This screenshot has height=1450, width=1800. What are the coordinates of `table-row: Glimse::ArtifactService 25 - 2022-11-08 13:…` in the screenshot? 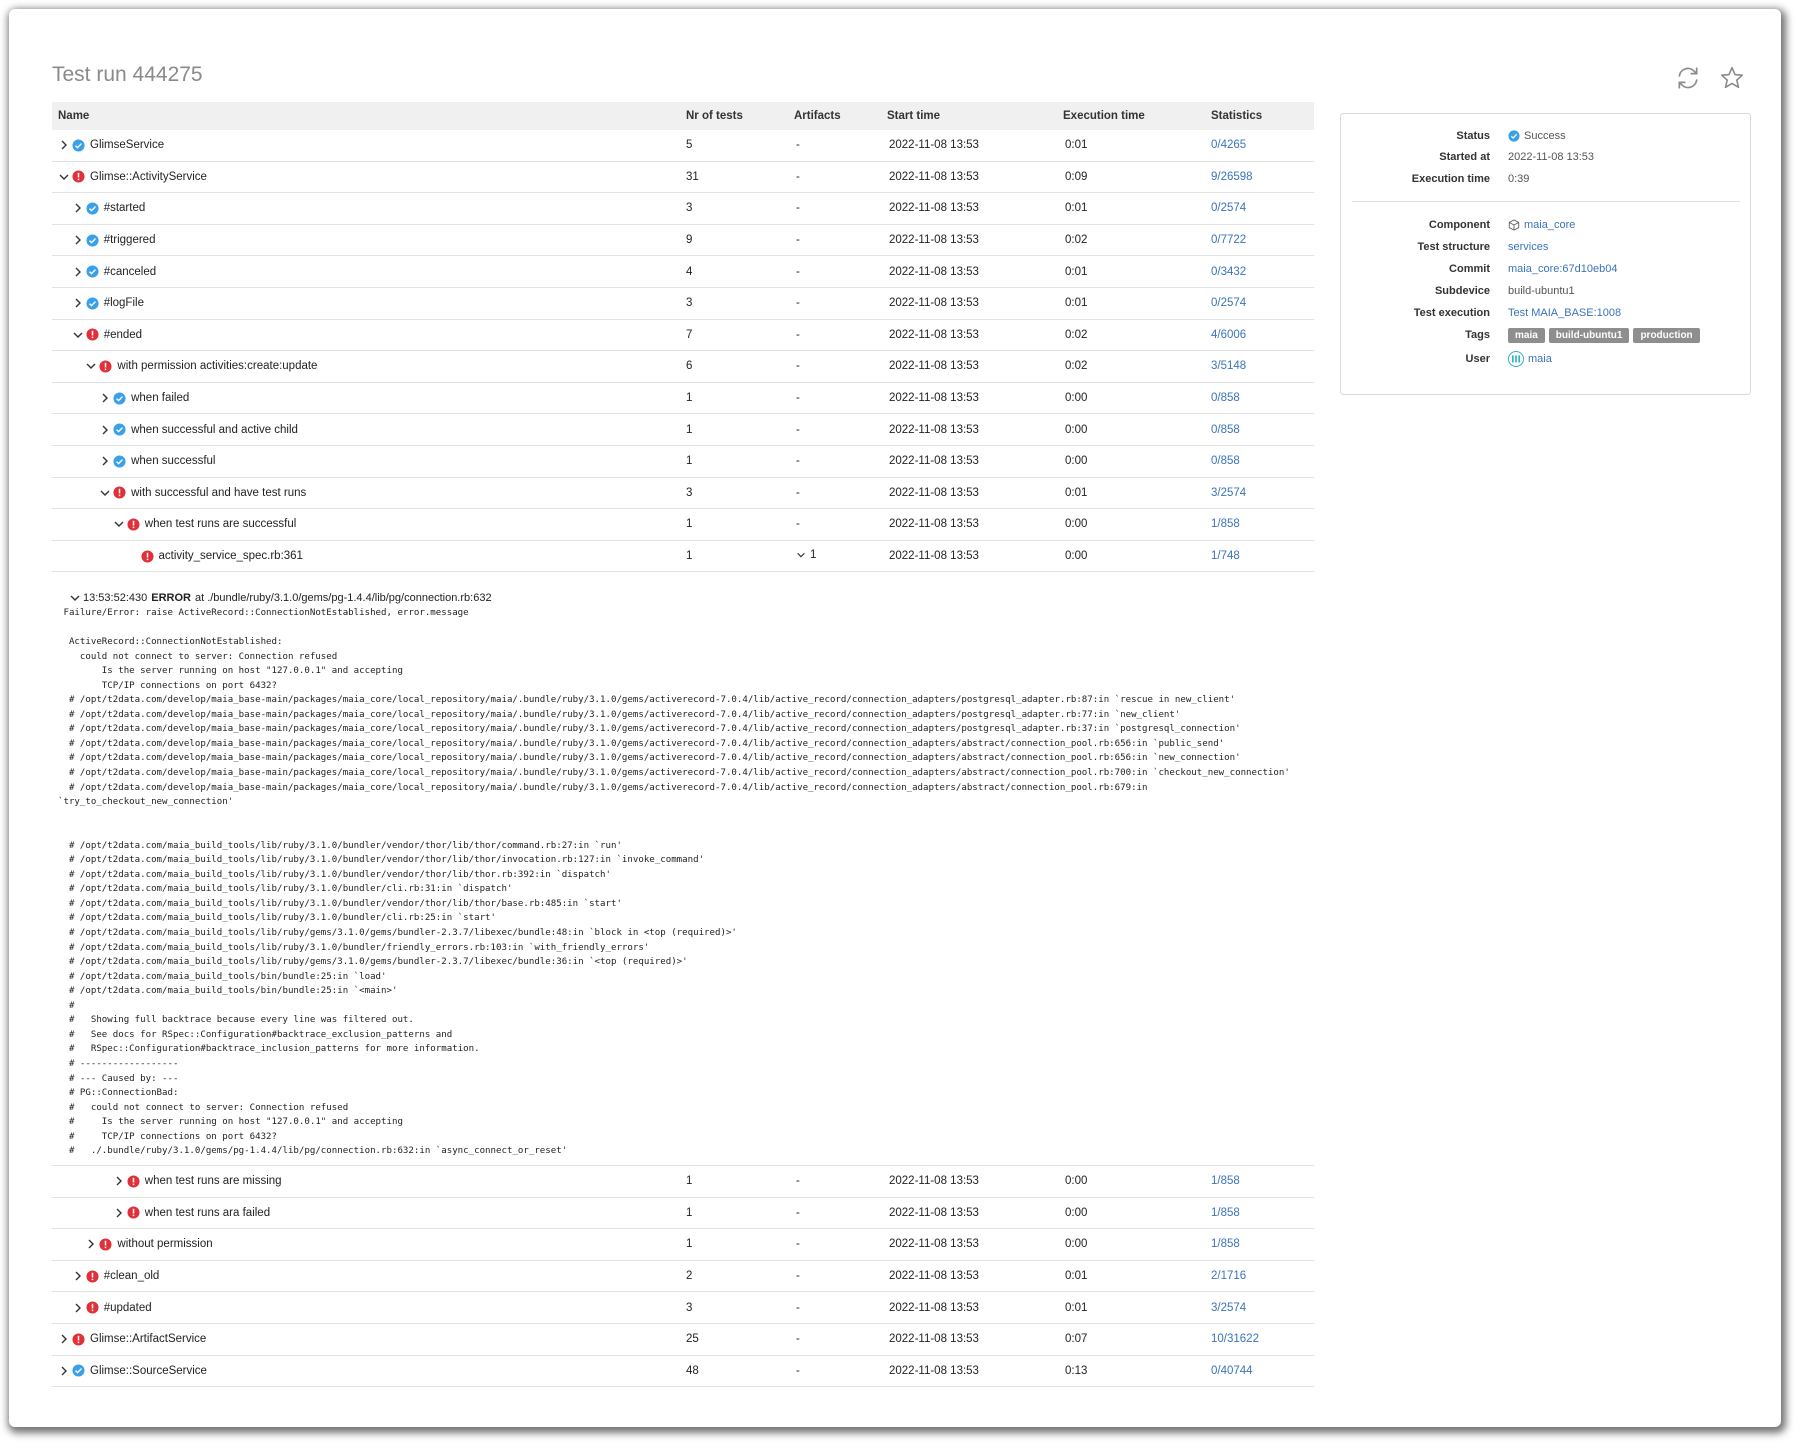 It's located at (683, 1340).